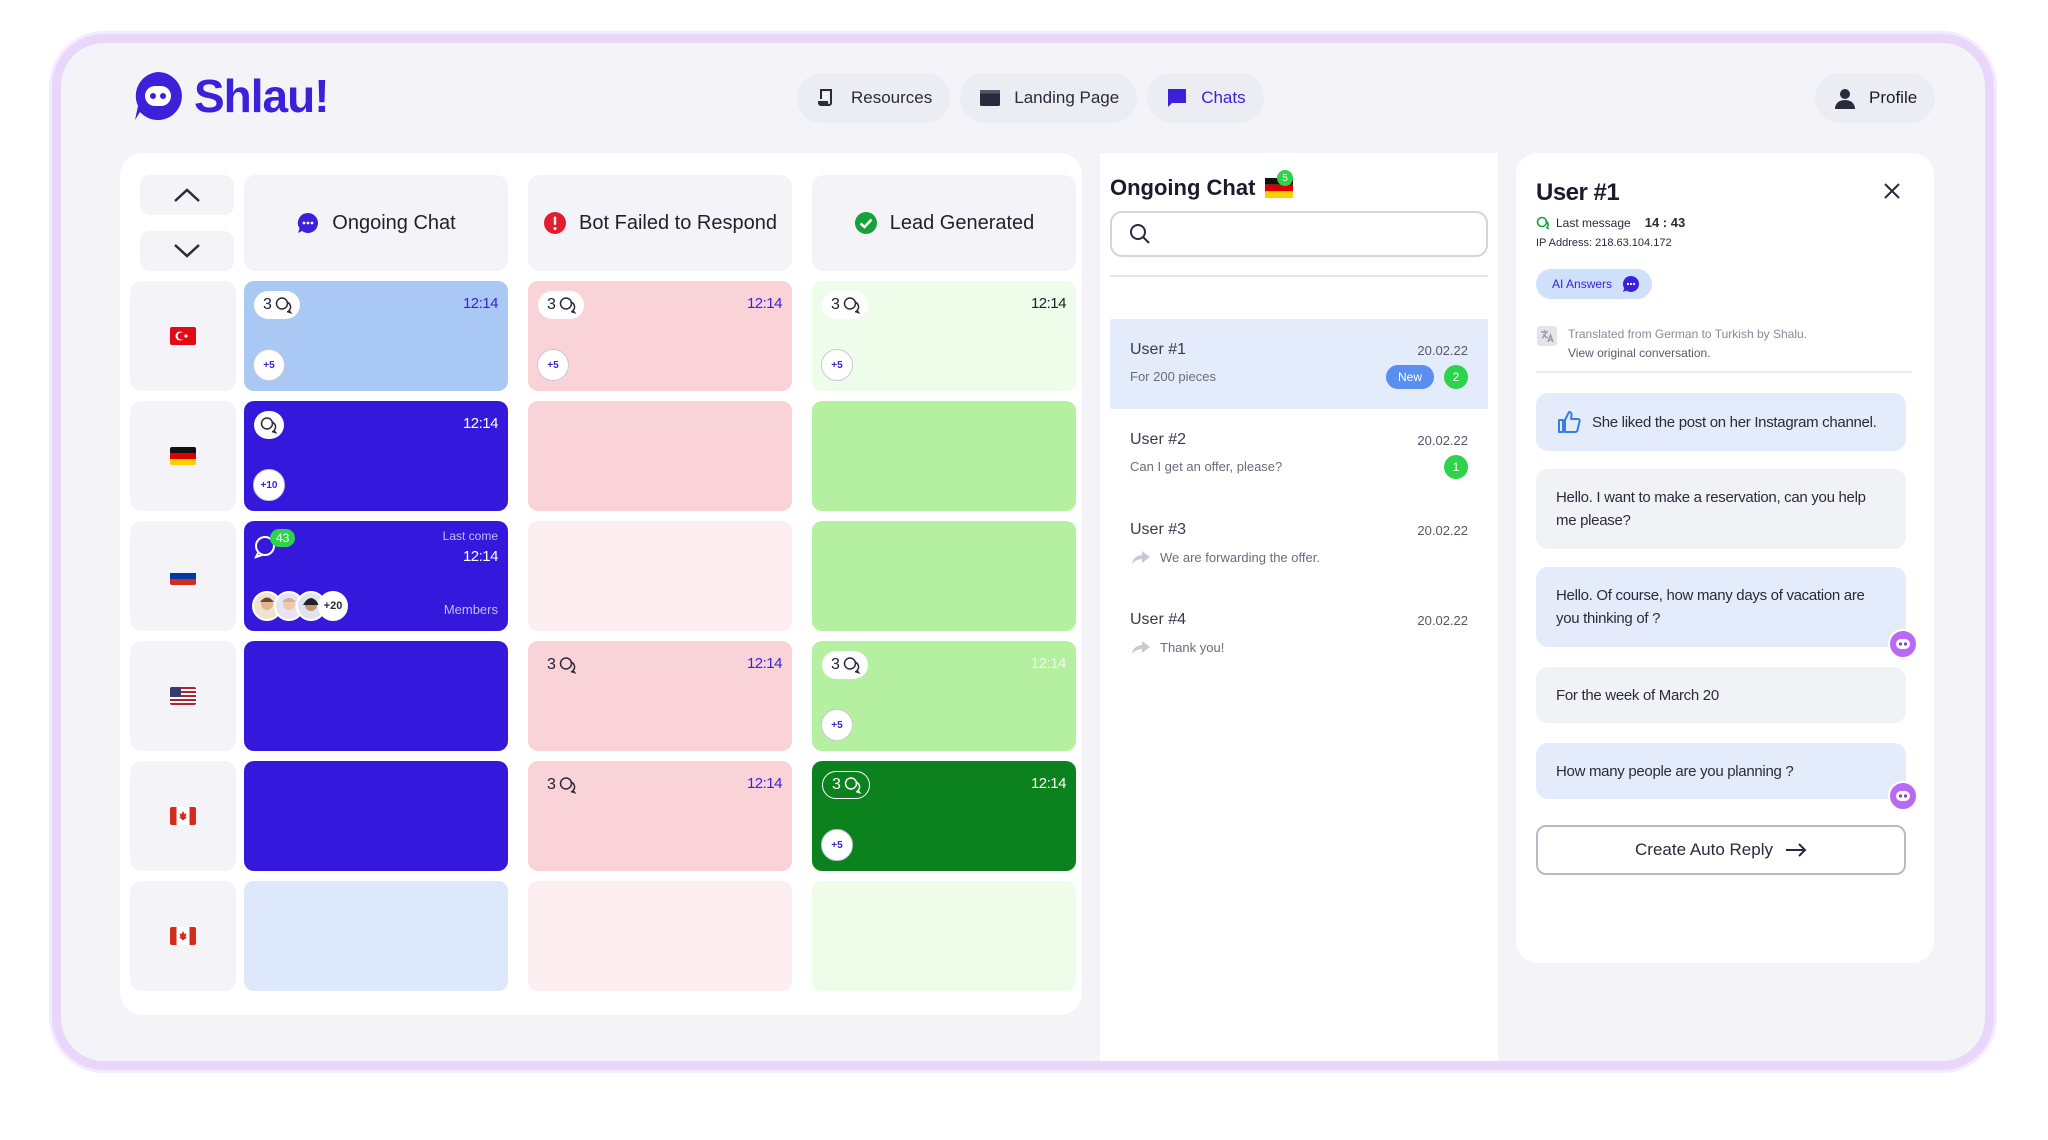 The image size is (2048, 1140). I want to click on nav-resources: Resources, so click(874, 98).